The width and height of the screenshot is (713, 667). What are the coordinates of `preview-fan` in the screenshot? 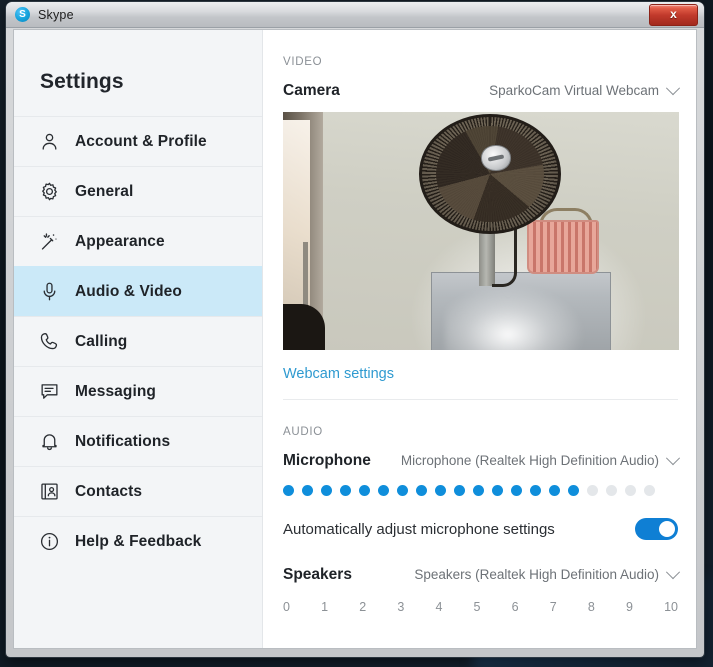 It's located at (490, 174).